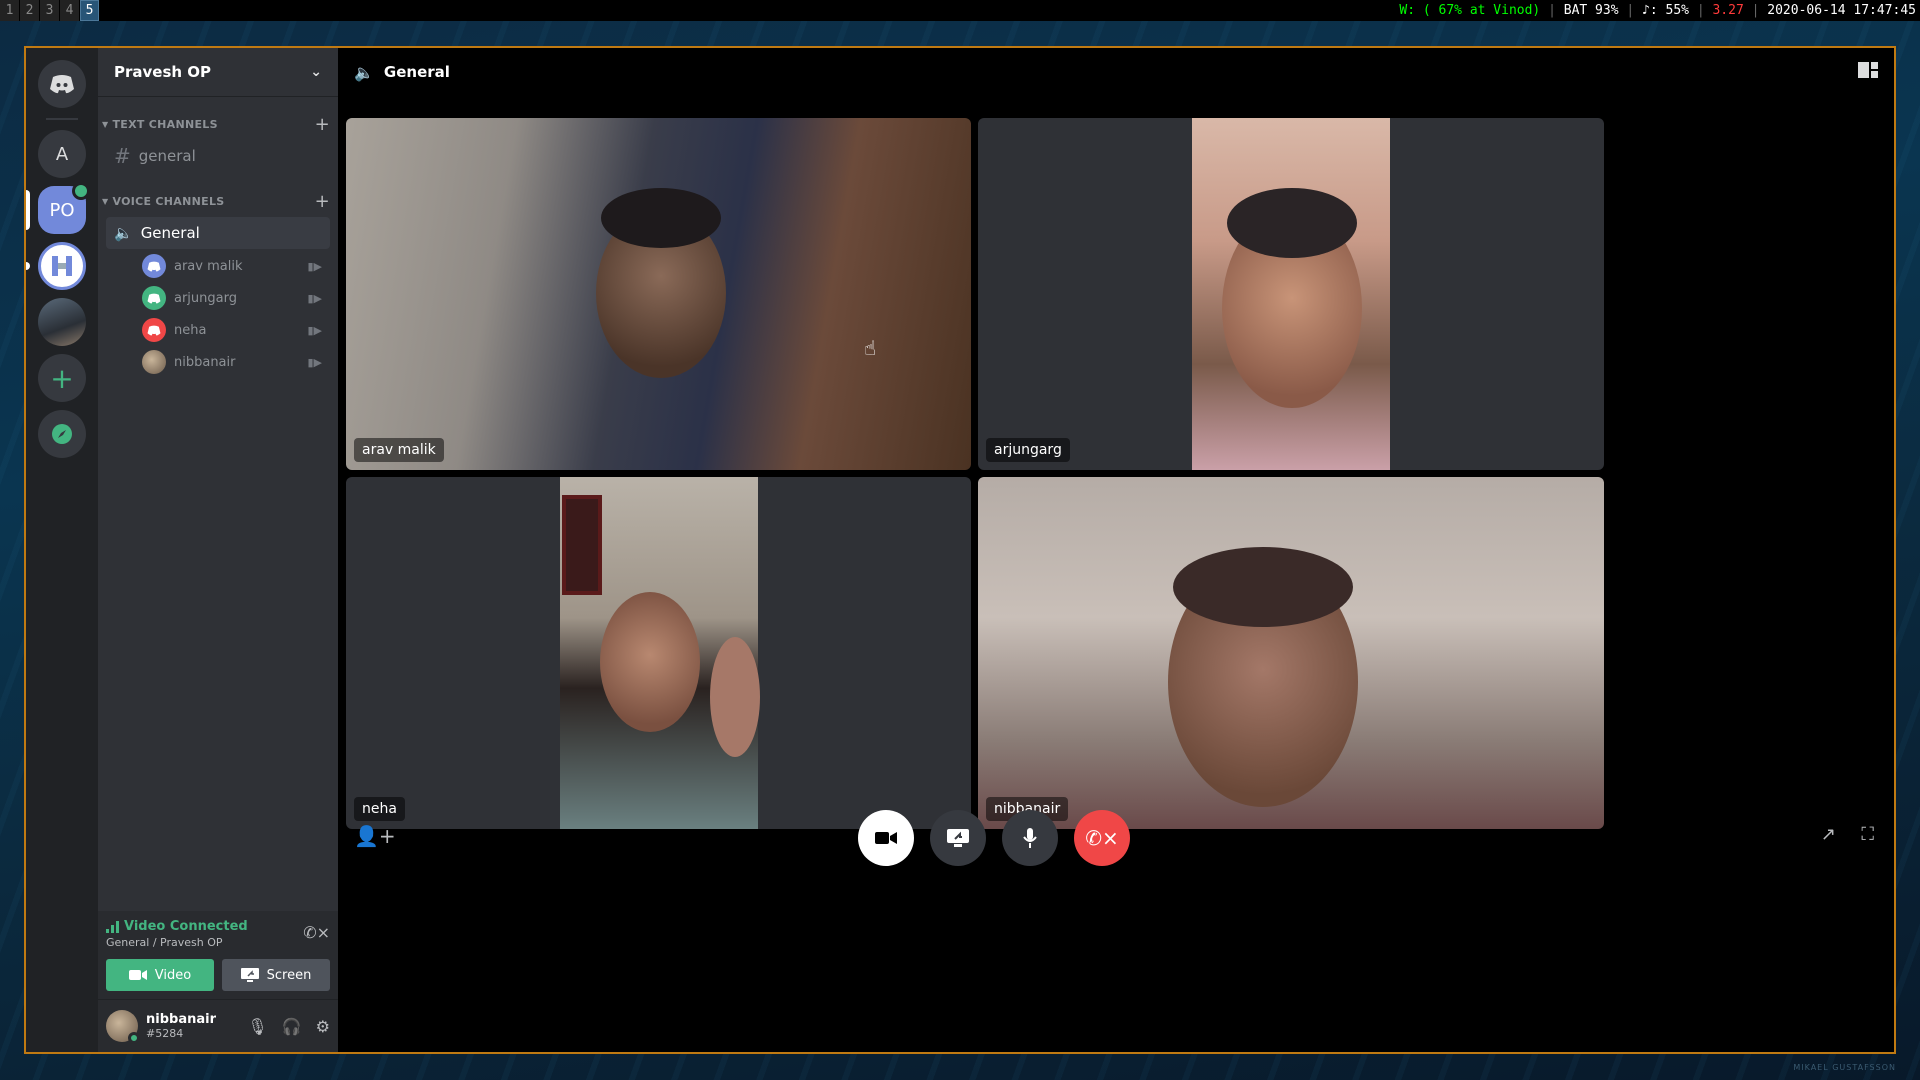 The width and height of the screenshot is (1920, 1080). I want to click on mute-button, so click(1030, 838).